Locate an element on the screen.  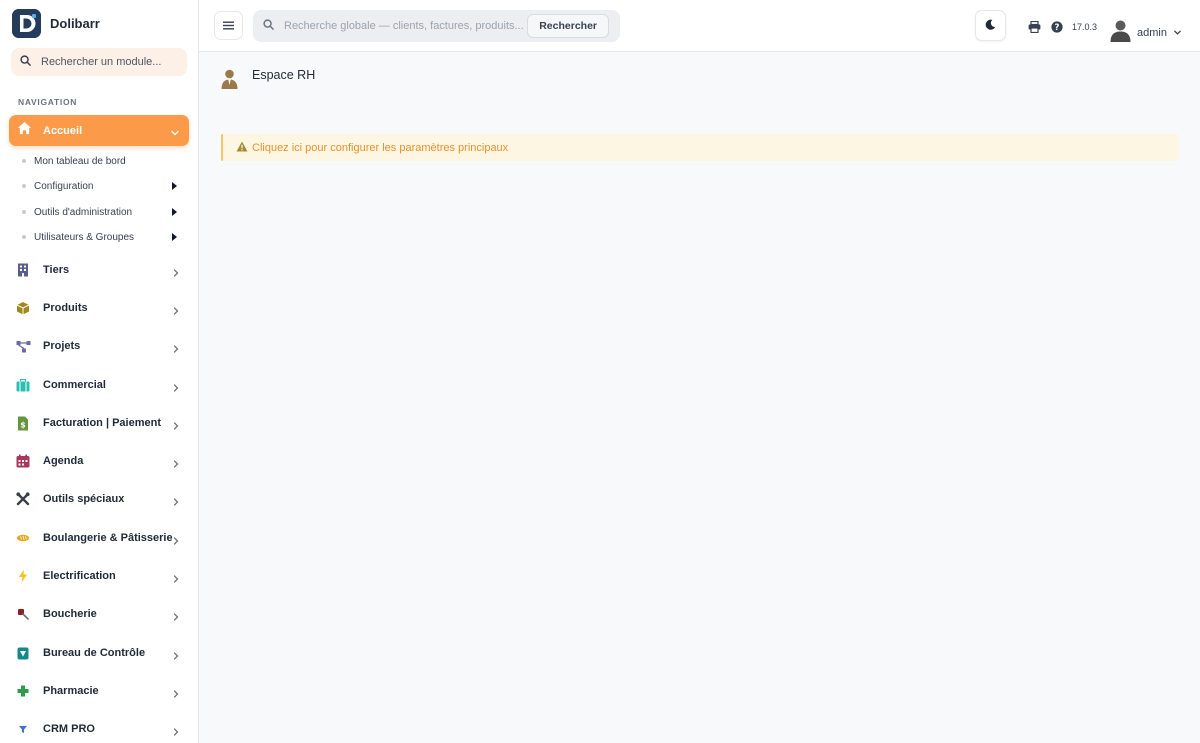
page-title: Espace RH is located at coordinates (284, 75).